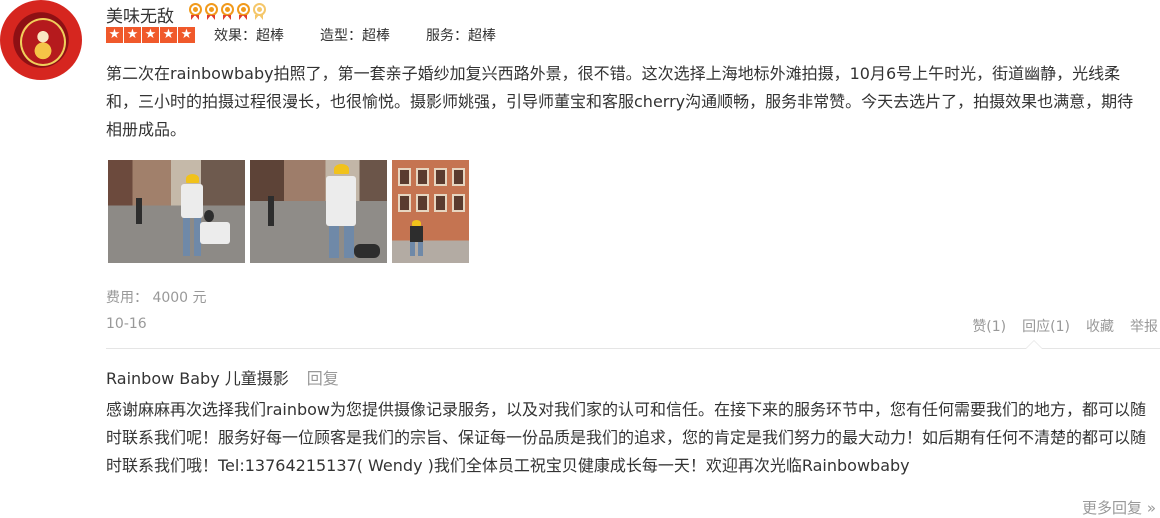 The height and width of the screenshot is (518, 1160). Describe the element at coordinates (140, 14) in the screenshot. I see `username: 美味无敌` at that location.